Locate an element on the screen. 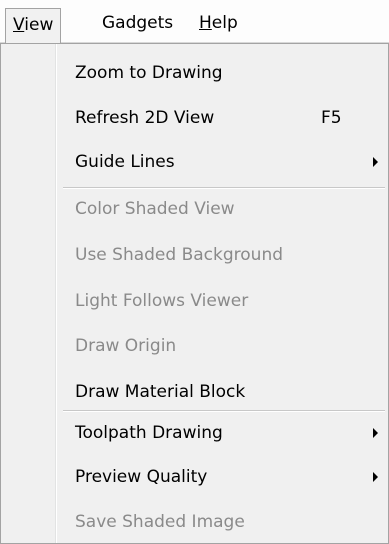  menu-help: Help is located at coordinates (218, 23).